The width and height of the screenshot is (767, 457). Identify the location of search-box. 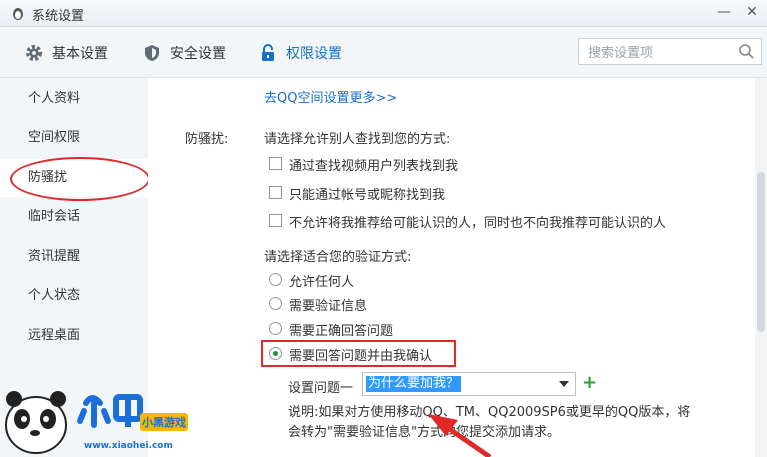
(670, 51).